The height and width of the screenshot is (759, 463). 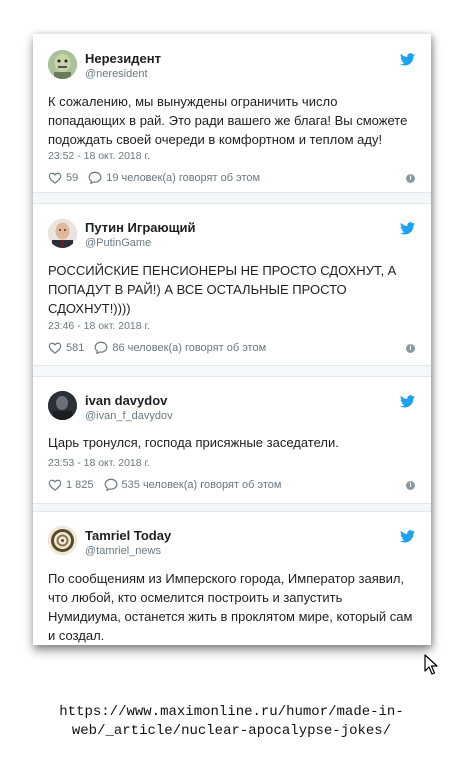 What do you see at coordinates (99, 326) in the screenshot?
I see `tweet-timestamp: 23:46 - 18 окт. 2018 г.` at bounding box center [99, 326].